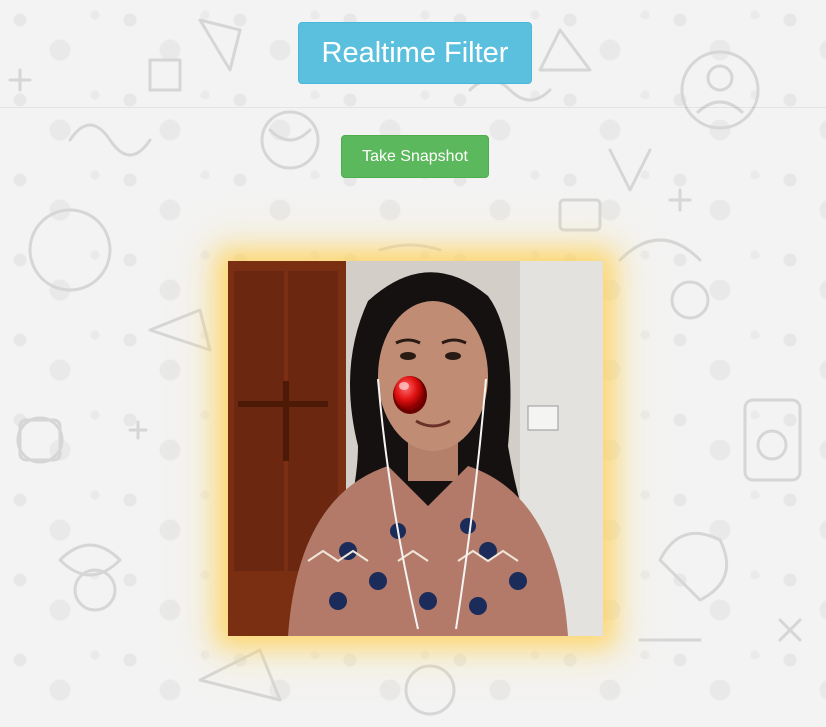  I want to click on red-nose-filter, so click(410, 395).